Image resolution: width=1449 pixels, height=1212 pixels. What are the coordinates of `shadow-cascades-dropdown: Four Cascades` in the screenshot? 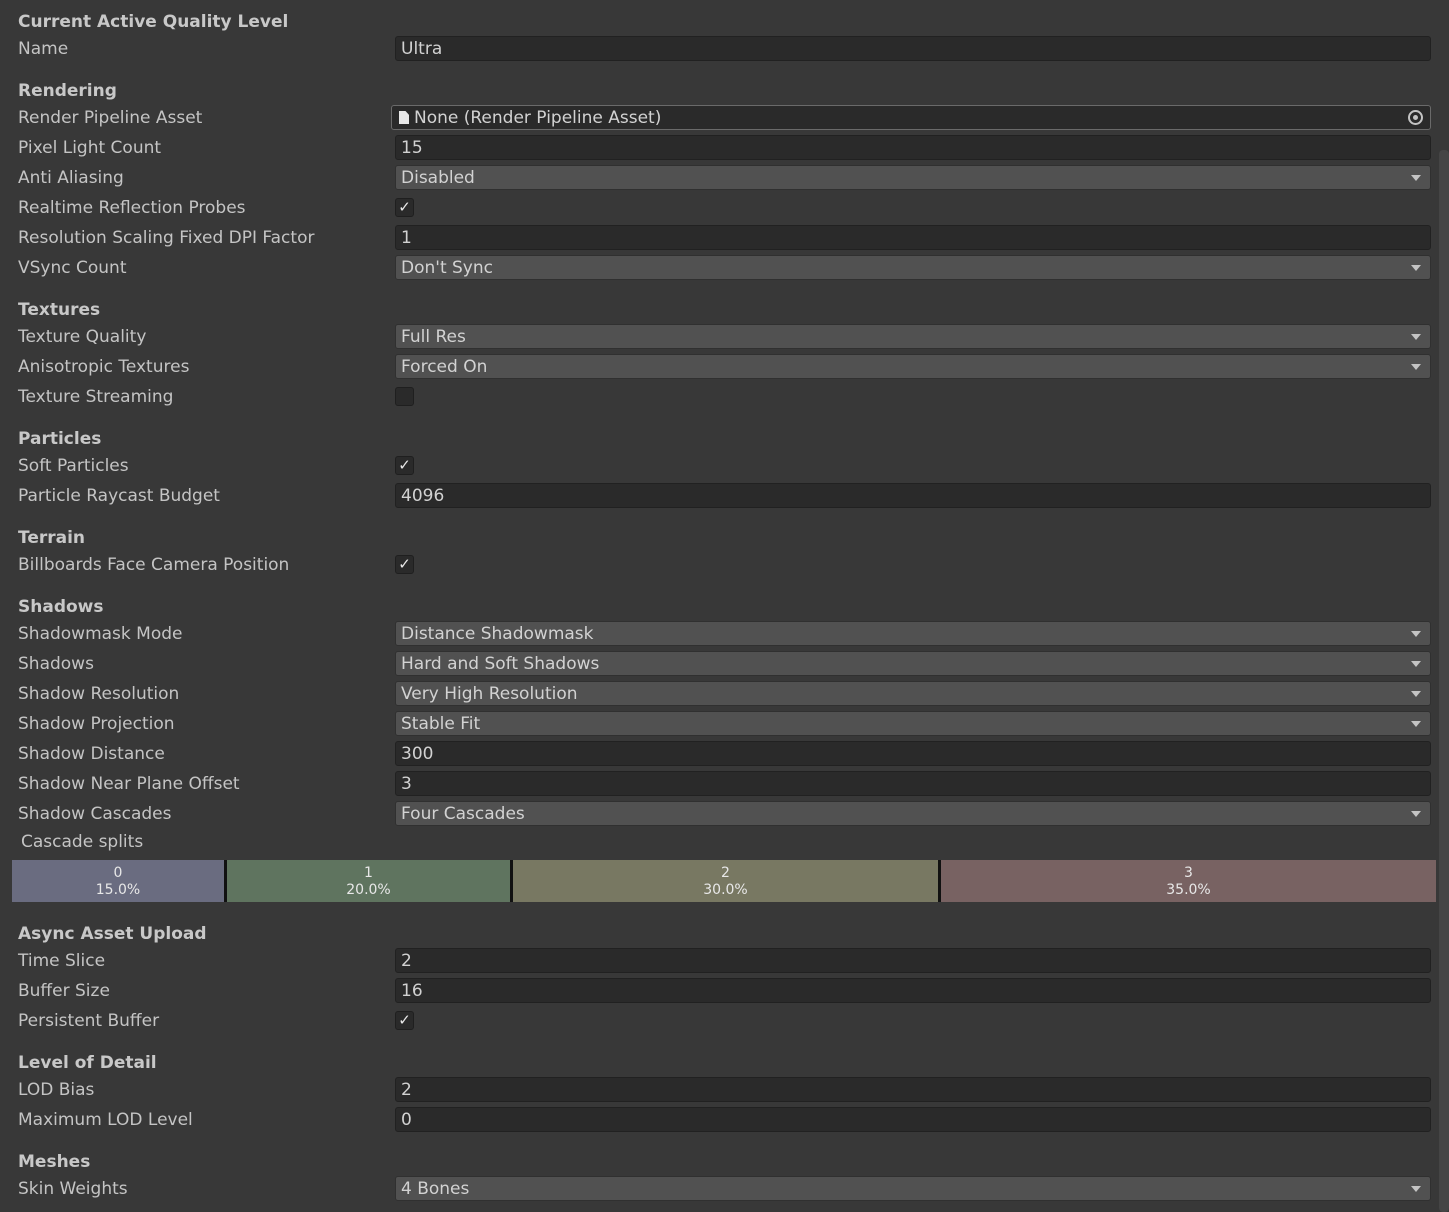 It's located at (913, 813).